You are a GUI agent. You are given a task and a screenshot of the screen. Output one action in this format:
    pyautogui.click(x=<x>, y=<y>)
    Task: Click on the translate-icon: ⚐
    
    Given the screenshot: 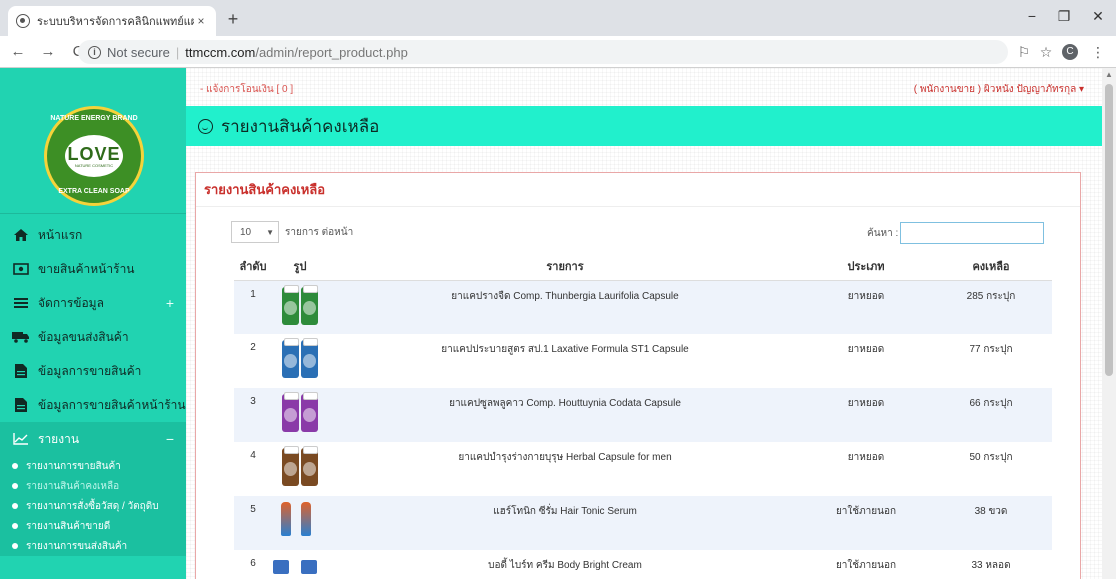 What is the action you would take?
    pyautogui.click(x=1024, y=52)
    